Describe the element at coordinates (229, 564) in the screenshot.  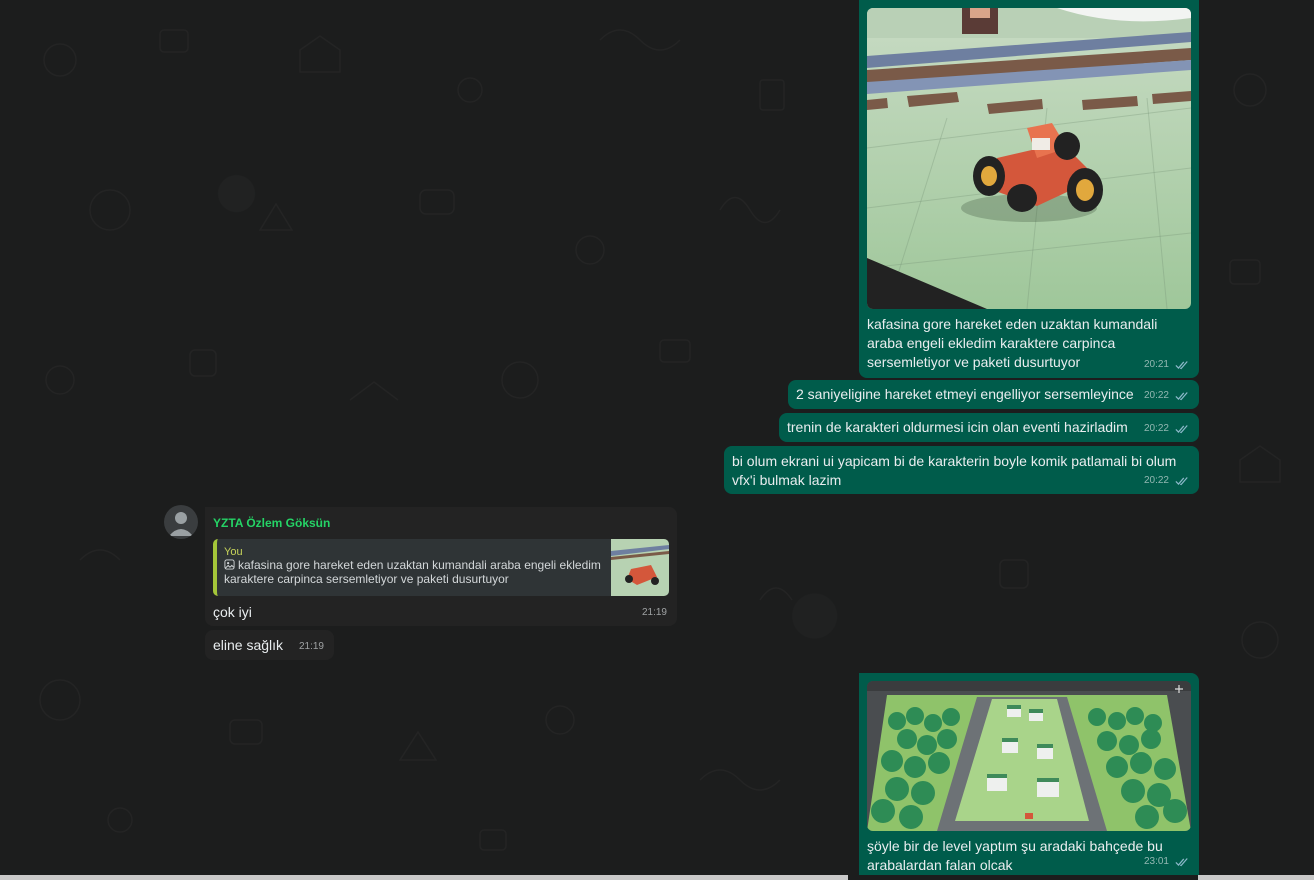
I see `photo-icon` at that location.